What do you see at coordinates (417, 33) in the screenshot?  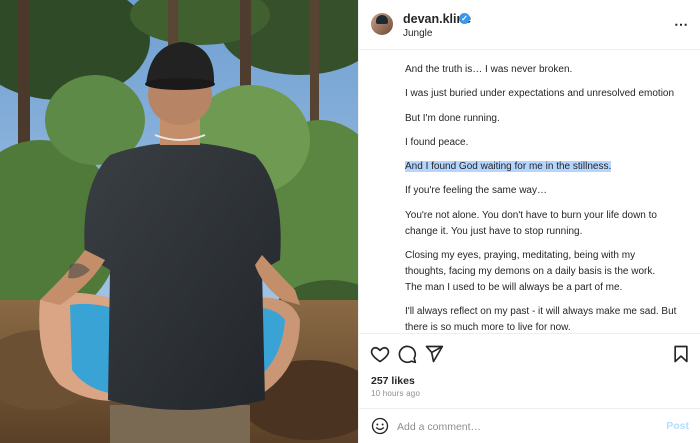 I see `location-link: Jungle` at bounding box center [417, 33].